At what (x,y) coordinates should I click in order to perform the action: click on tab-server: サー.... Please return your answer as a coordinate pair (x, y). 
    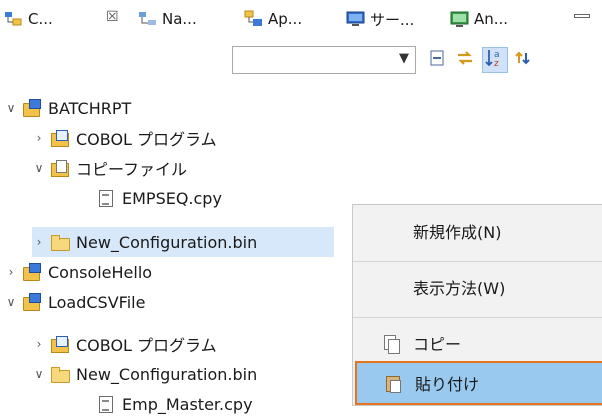
    Looking at the image, I should click on (380, 19).